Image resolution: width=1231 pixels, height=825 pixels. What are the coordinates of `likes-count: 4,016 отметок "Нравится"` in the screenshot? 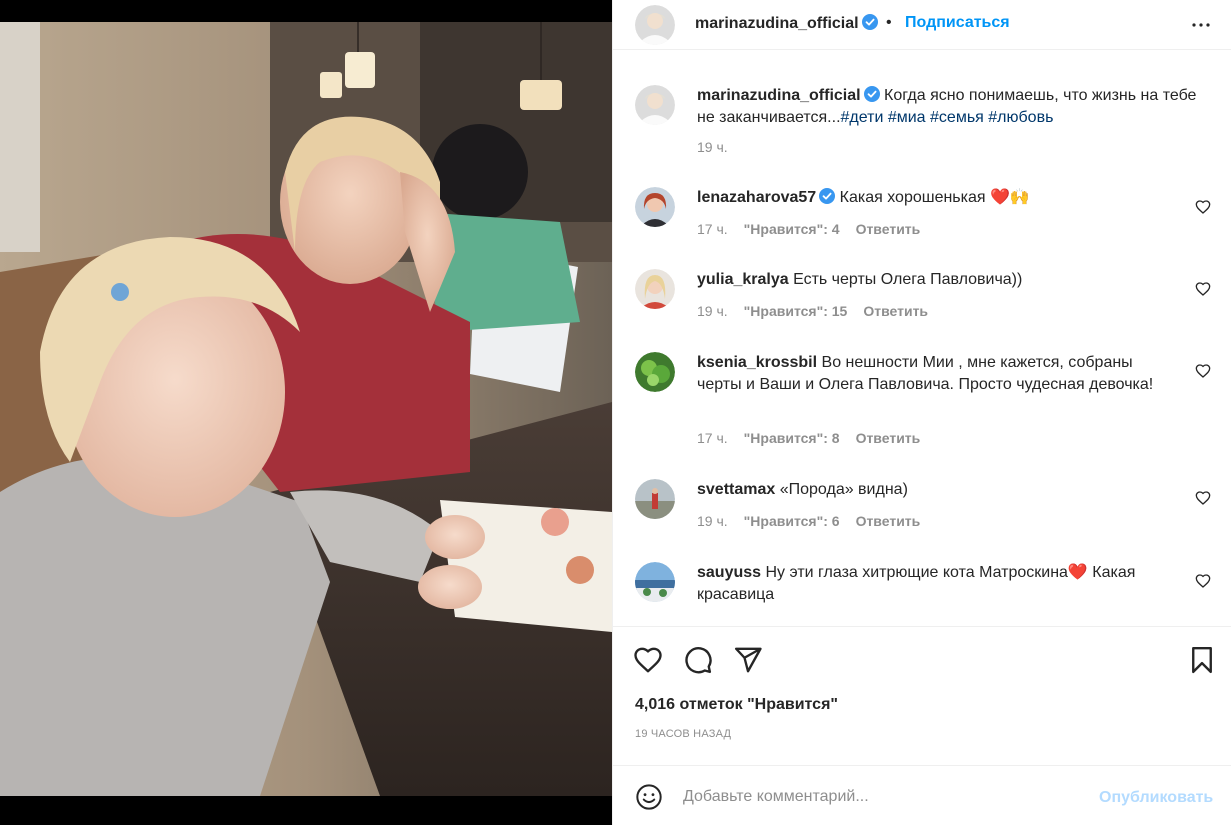 It's located at (736, 705).